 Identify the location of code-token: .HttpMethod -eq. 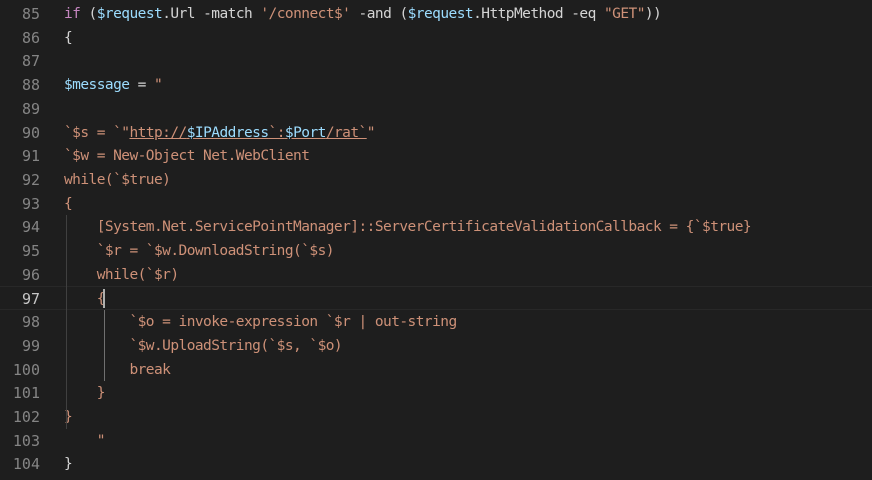
(538, 14).